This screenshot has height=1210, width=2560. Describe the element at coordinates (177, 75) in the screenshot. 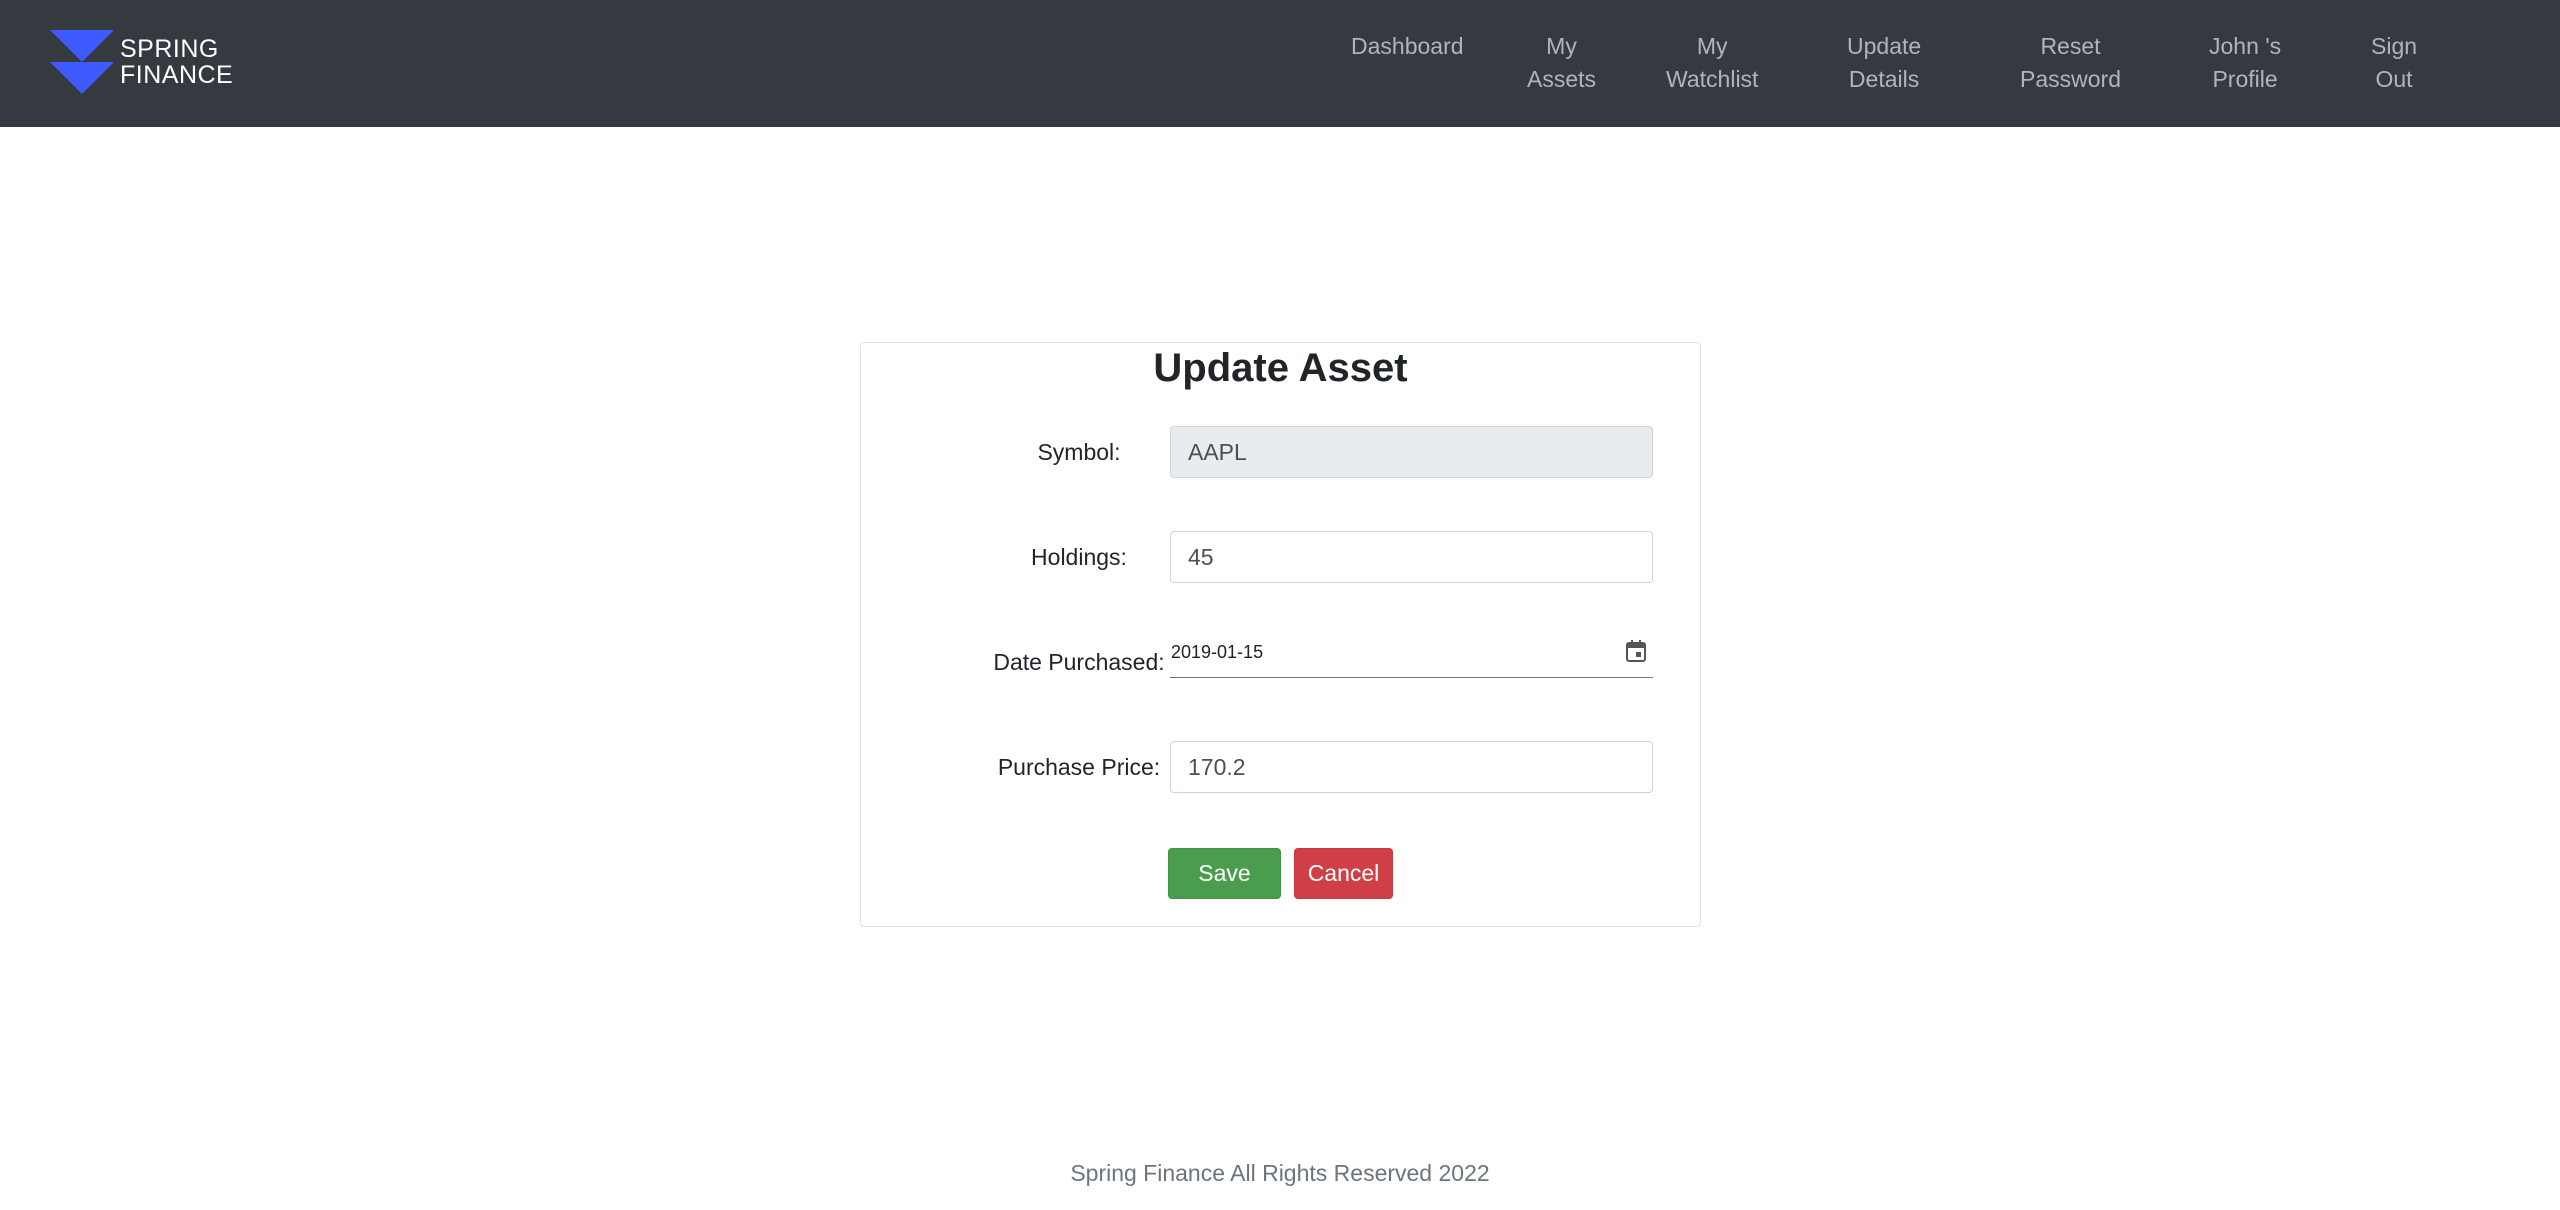

I see `brand-line-2: FINANCE` at that location.